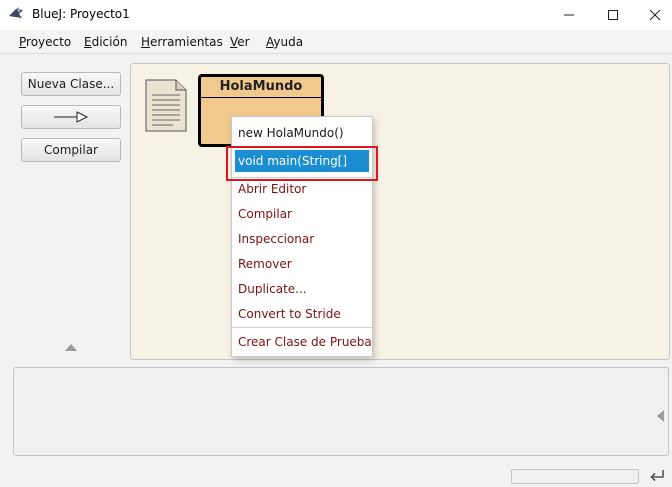  What do you see at coordinates (16, 12) in the screenshot?
I see `bluej-bird-icon` at bounding box center [16, 12].